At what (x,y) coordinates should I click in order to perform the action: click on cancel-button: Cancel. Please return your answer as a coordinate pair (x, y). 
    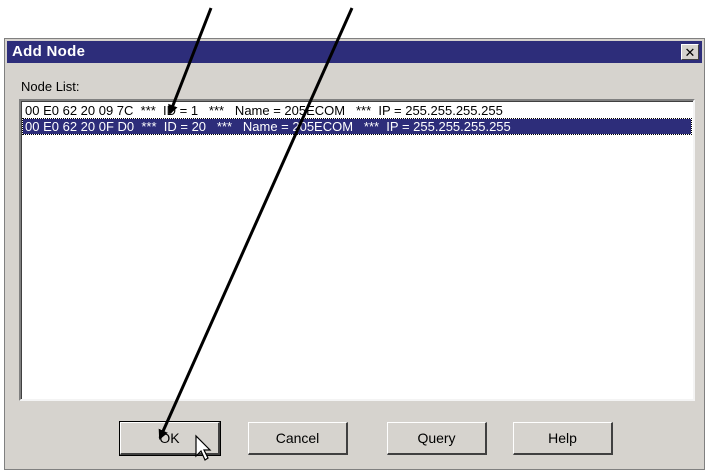
    Looking at the image, I should click on (298, 438).